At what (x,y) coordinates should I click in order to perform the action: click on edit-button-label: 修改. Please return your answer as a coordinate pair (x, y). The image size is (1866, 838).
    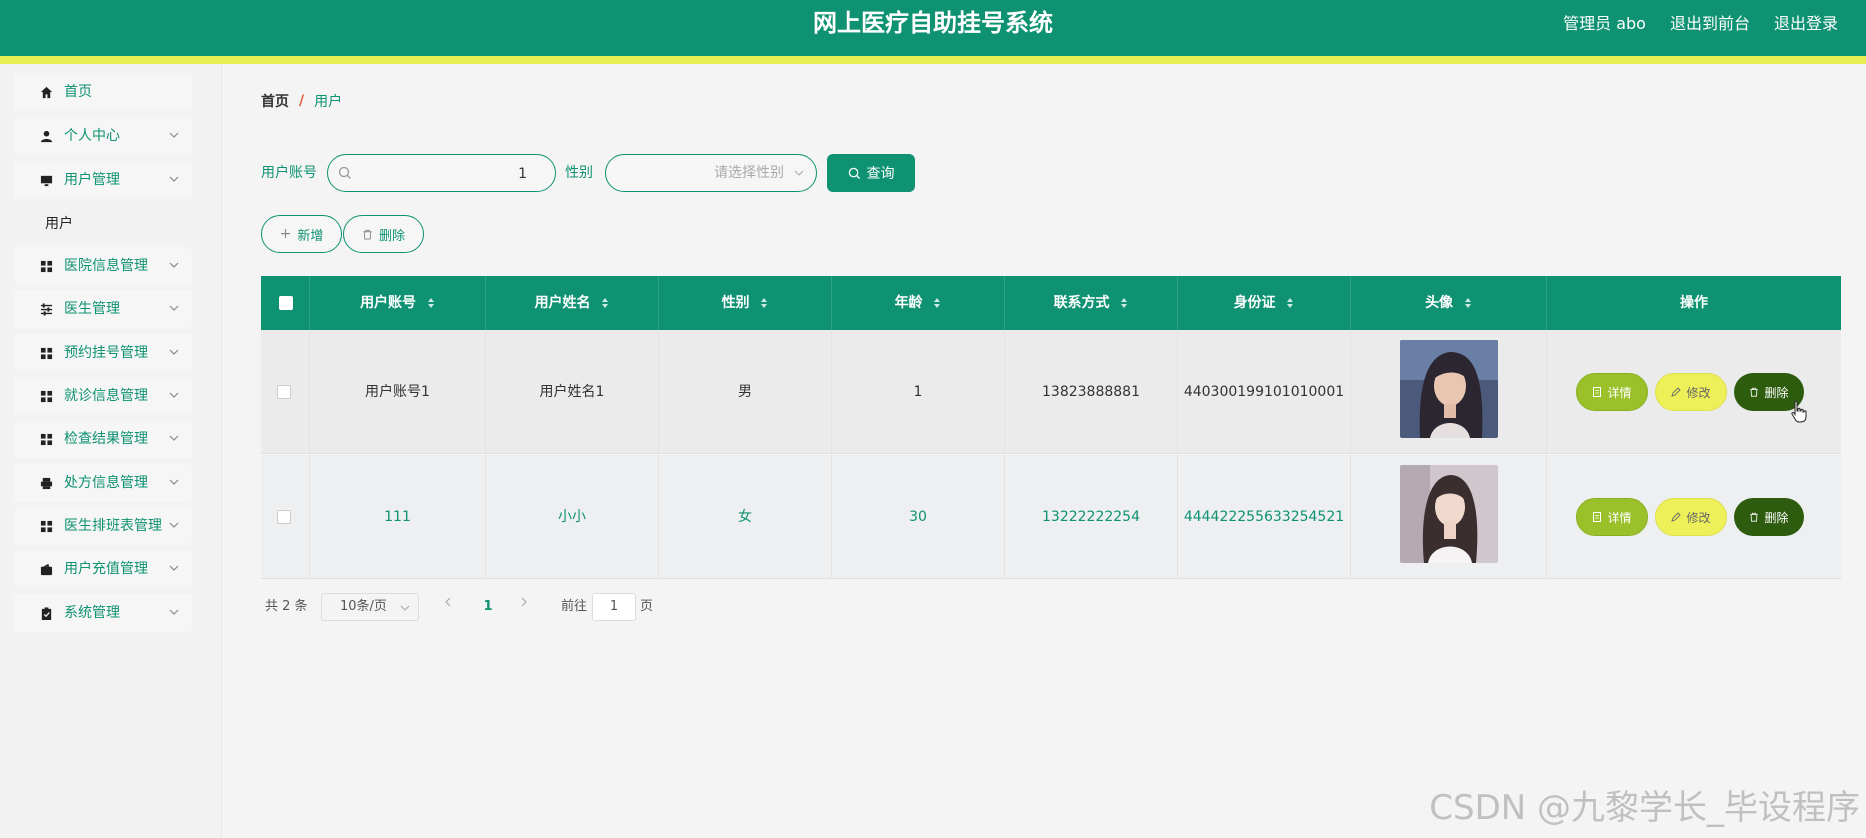
    Looking at the image, I should click on (1698, 392).